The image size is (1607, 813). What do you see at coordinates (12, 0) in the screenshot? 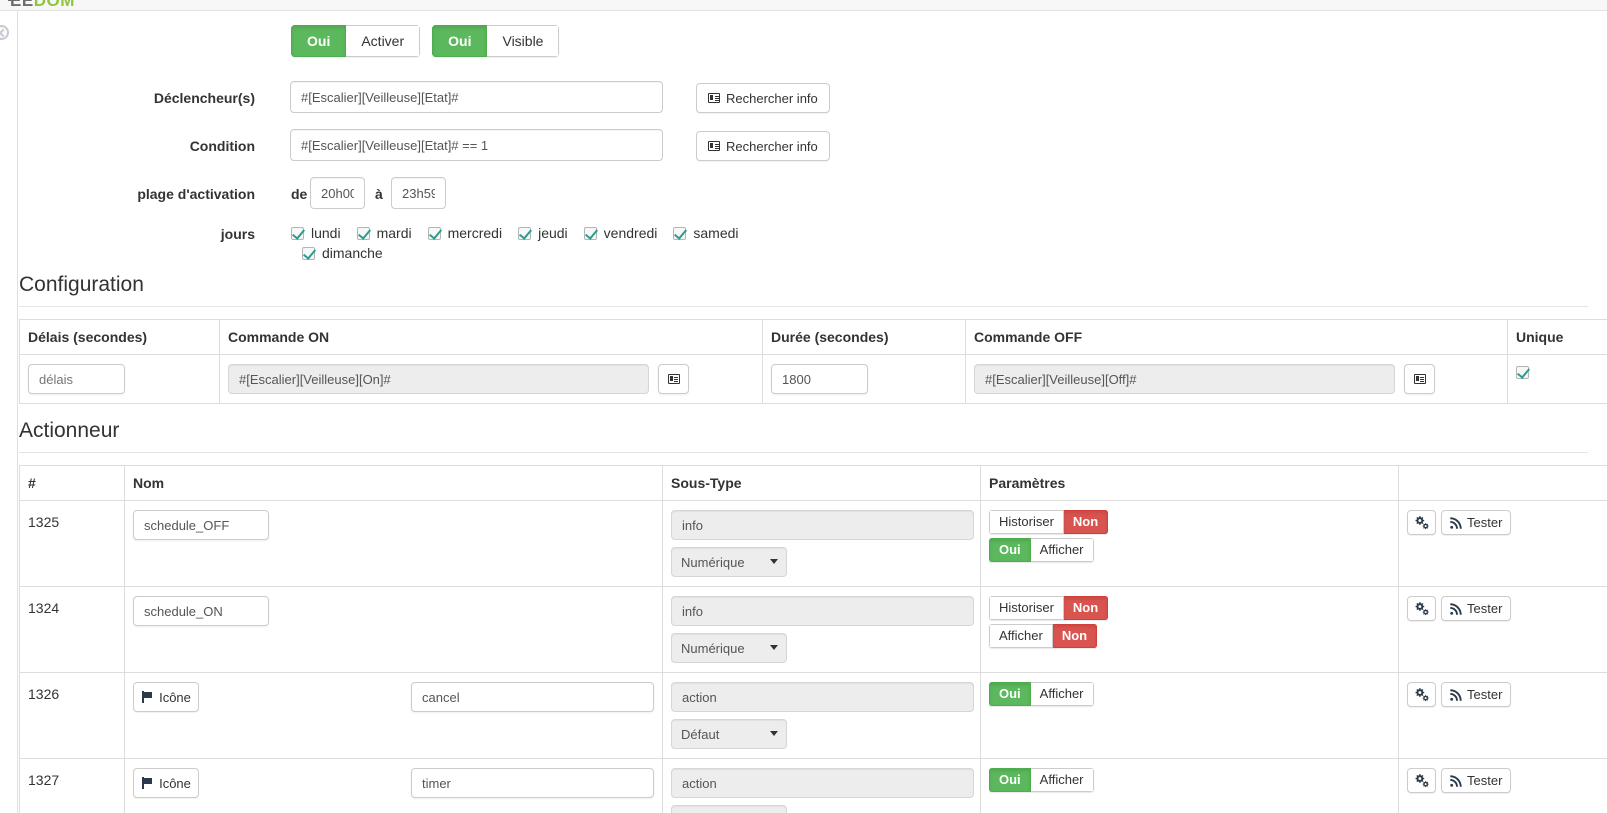
I see `logo-mark-icon` at bounding box center [12, 0].